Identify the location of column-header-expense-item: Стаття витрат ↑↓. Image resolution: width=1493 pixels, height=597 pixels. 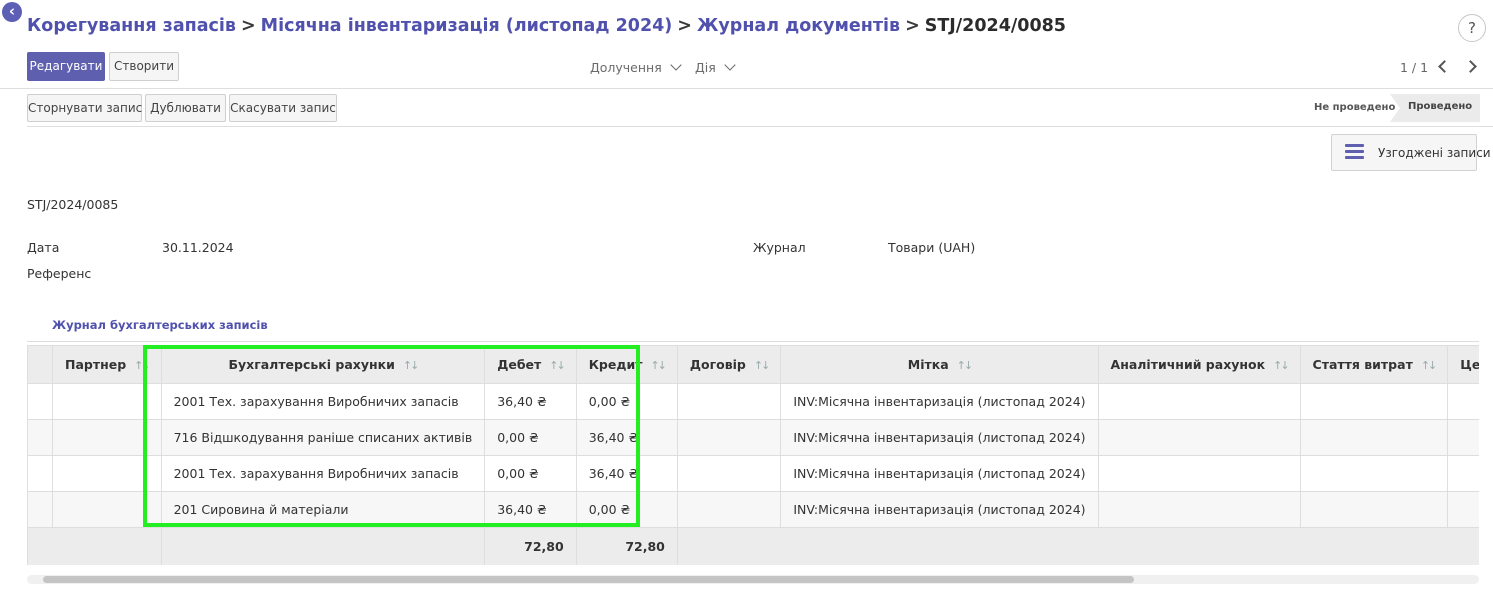
(1374, 364).